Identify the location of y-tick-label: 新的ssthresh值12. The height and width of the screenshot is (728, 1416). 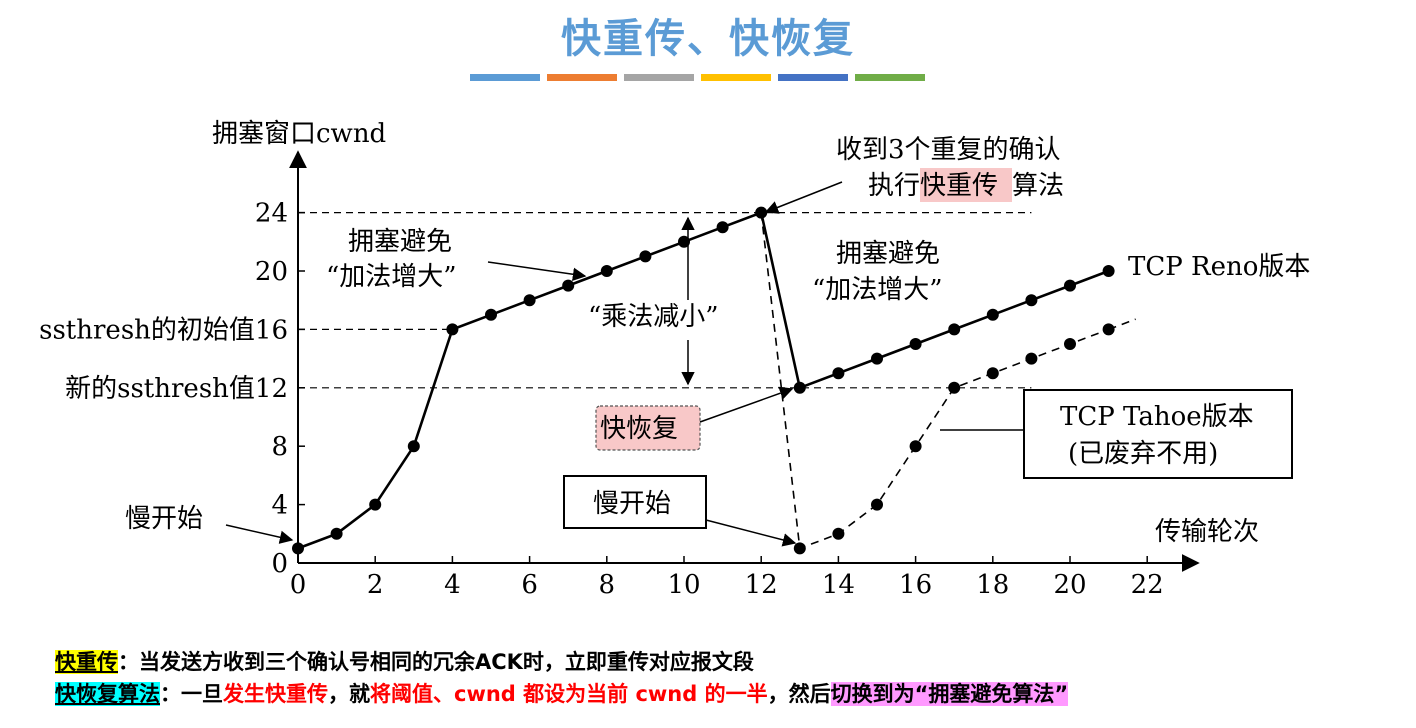
(176, 389).